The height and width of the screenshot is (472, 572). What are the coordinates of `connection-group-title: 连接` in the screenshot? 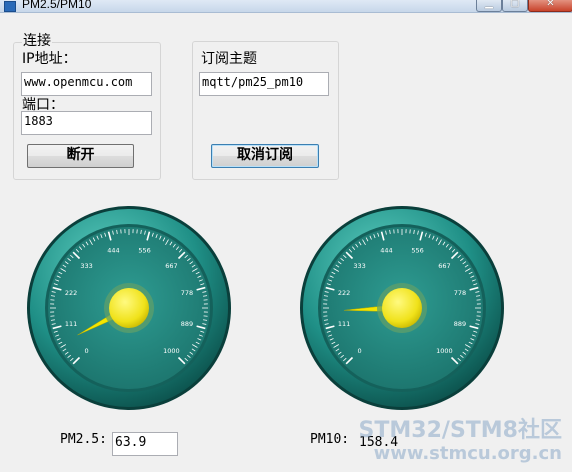 It's located at (37, 40).